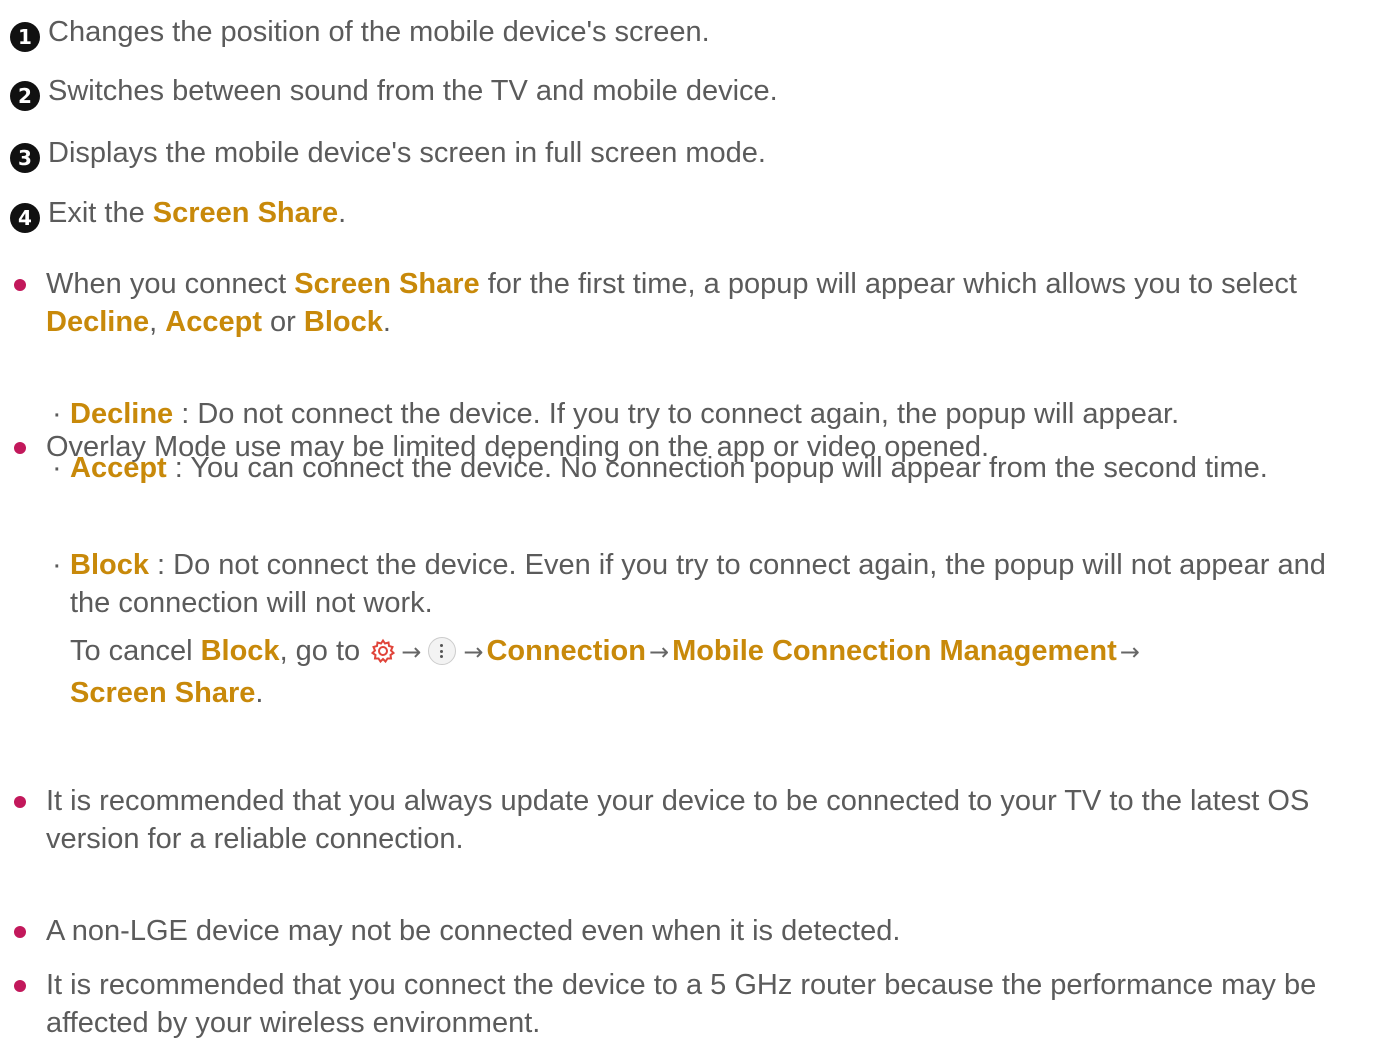 This screenshot has width=1378, height=1042. Describe the element at coordinates (25, 158) in the screenshot. I see `number-badge: 3` at that location.